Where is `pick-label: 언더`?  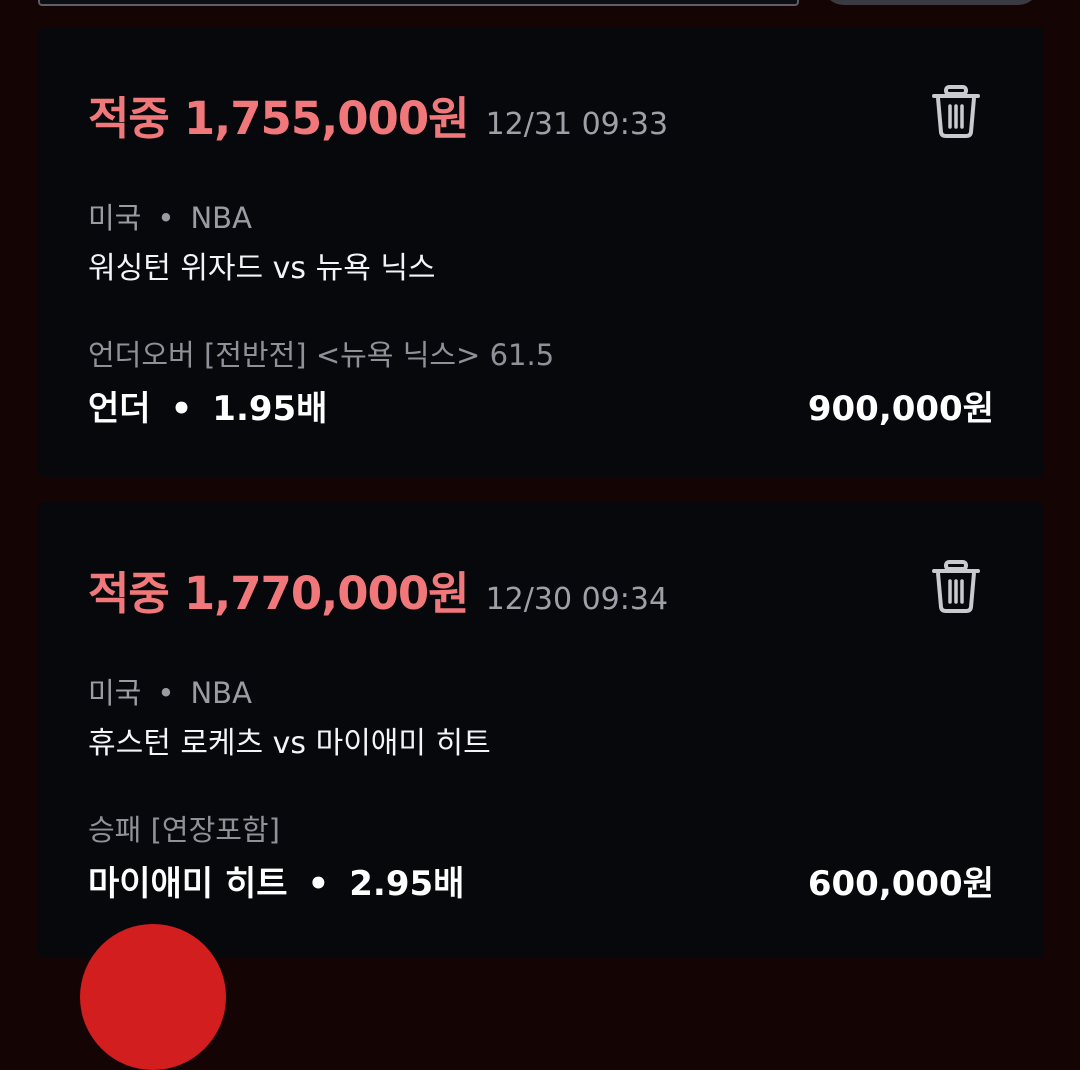
pick-label: 언더 is located at coordinates (119, 409).